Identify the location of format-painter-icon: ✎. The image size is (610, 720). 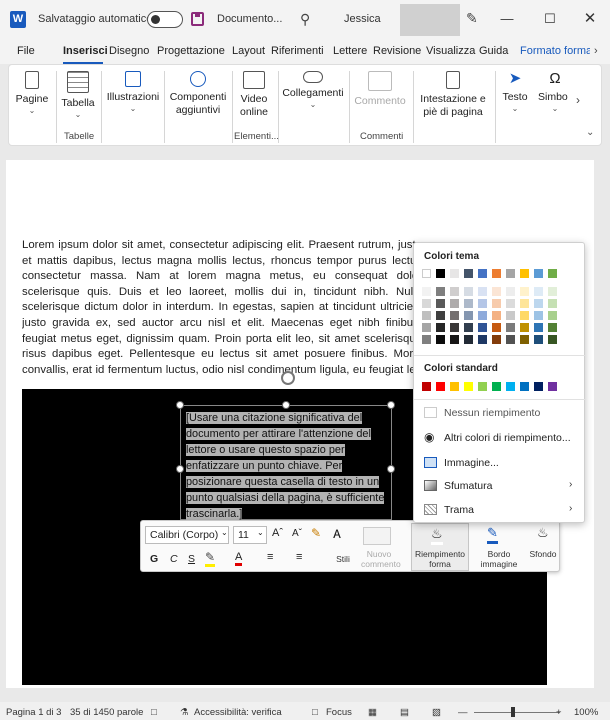
(316, 533).